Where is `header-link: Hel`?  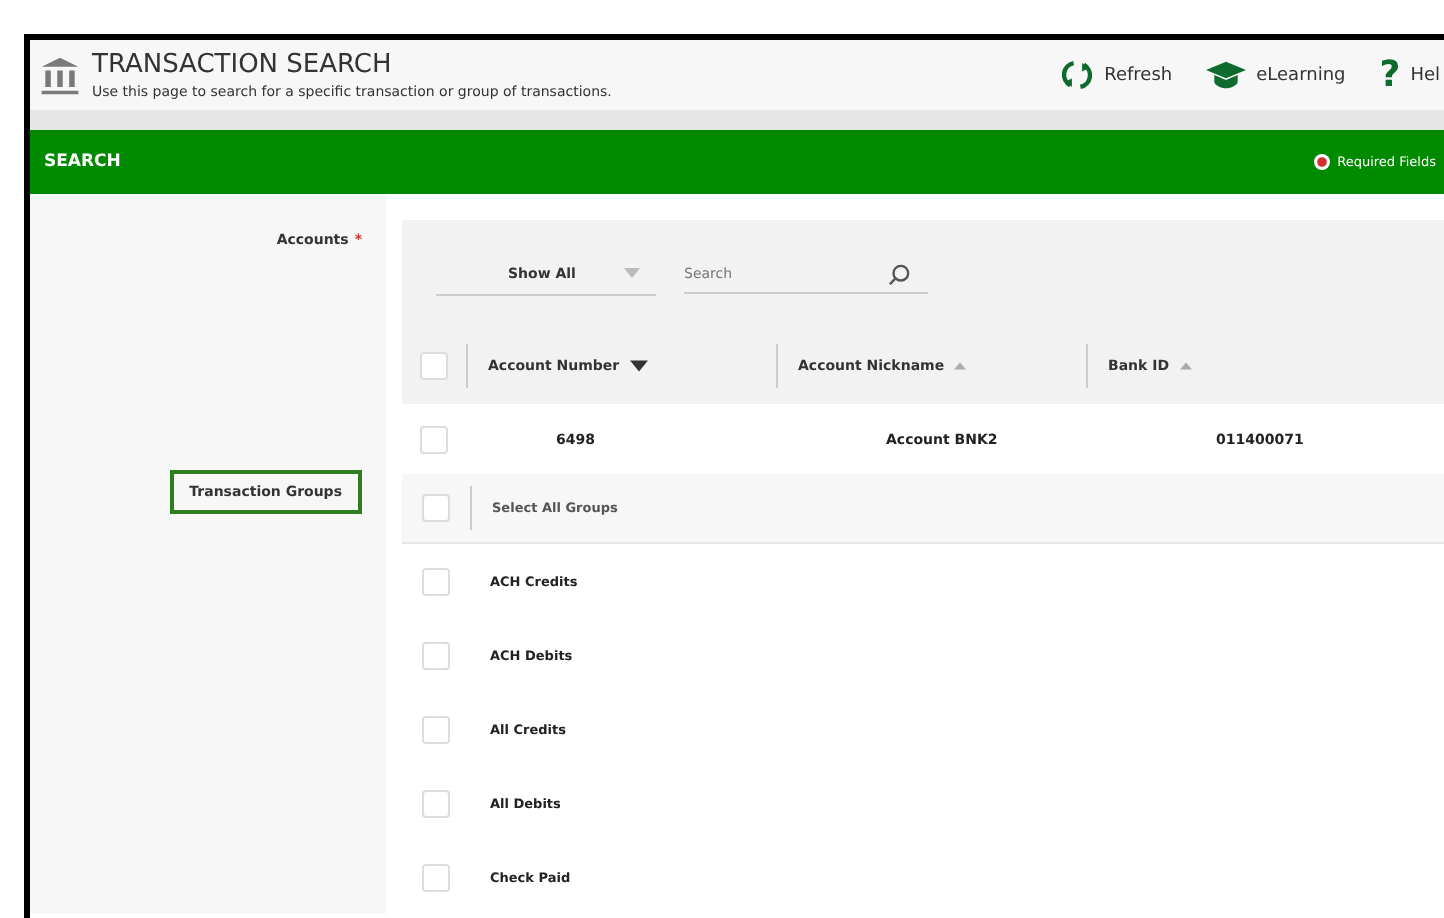
header-link: Hel is located at coordinates (1425, 75).